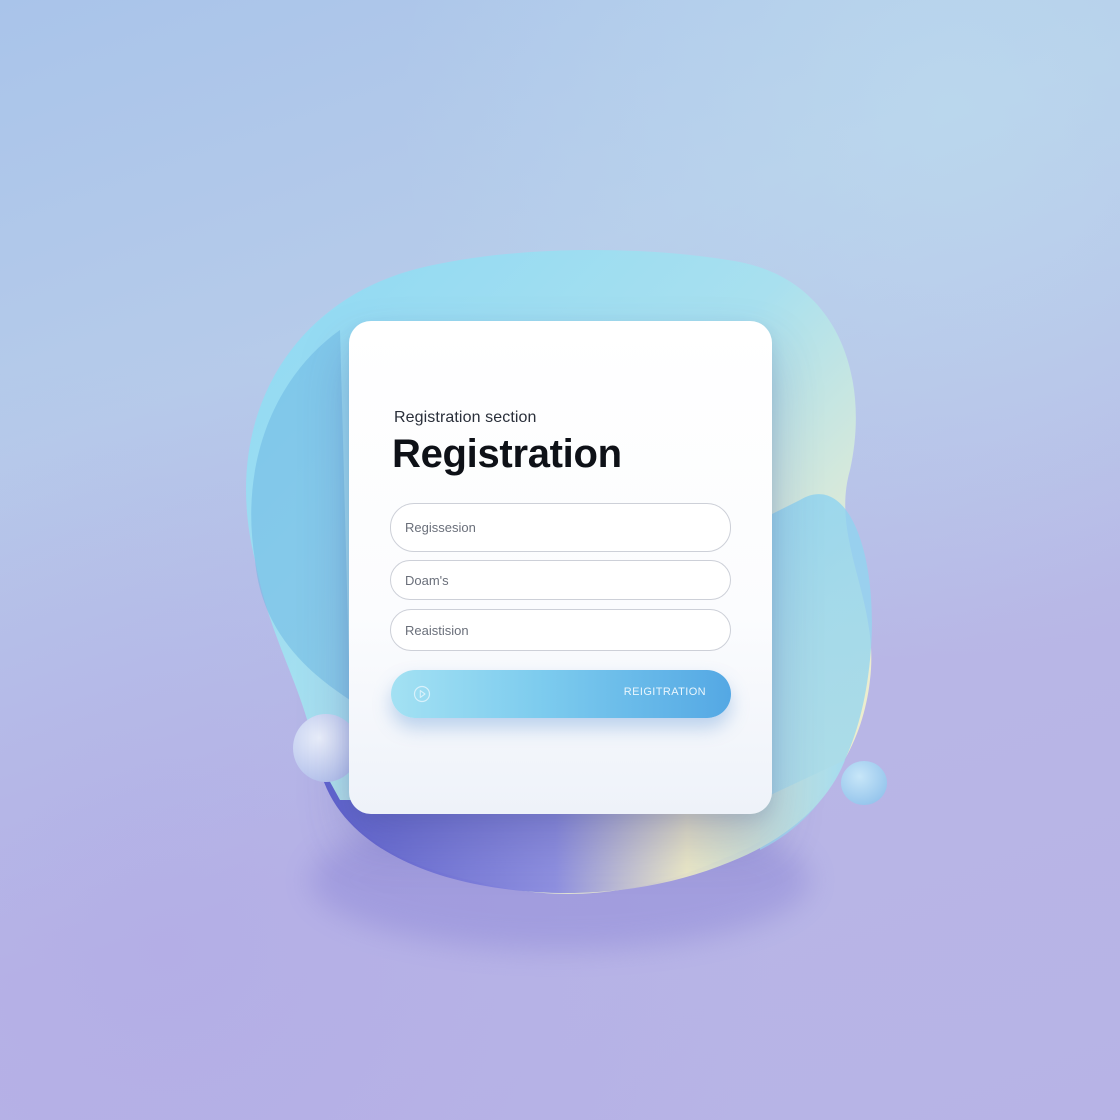 The height and width of the screenshot is (1120, 1120). I want to click on section-label: Registration section, so click(465, 417).